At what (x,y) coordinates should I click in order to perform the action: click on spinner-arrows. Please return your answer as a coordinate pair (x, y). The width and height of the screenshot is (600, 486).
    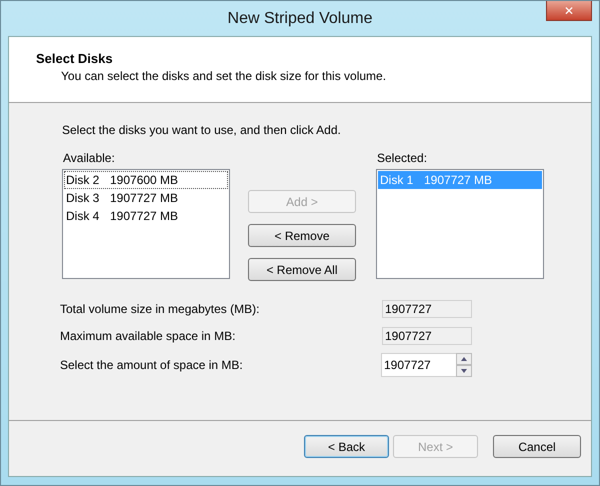
    Looking at the image, I should click on (464, 365).